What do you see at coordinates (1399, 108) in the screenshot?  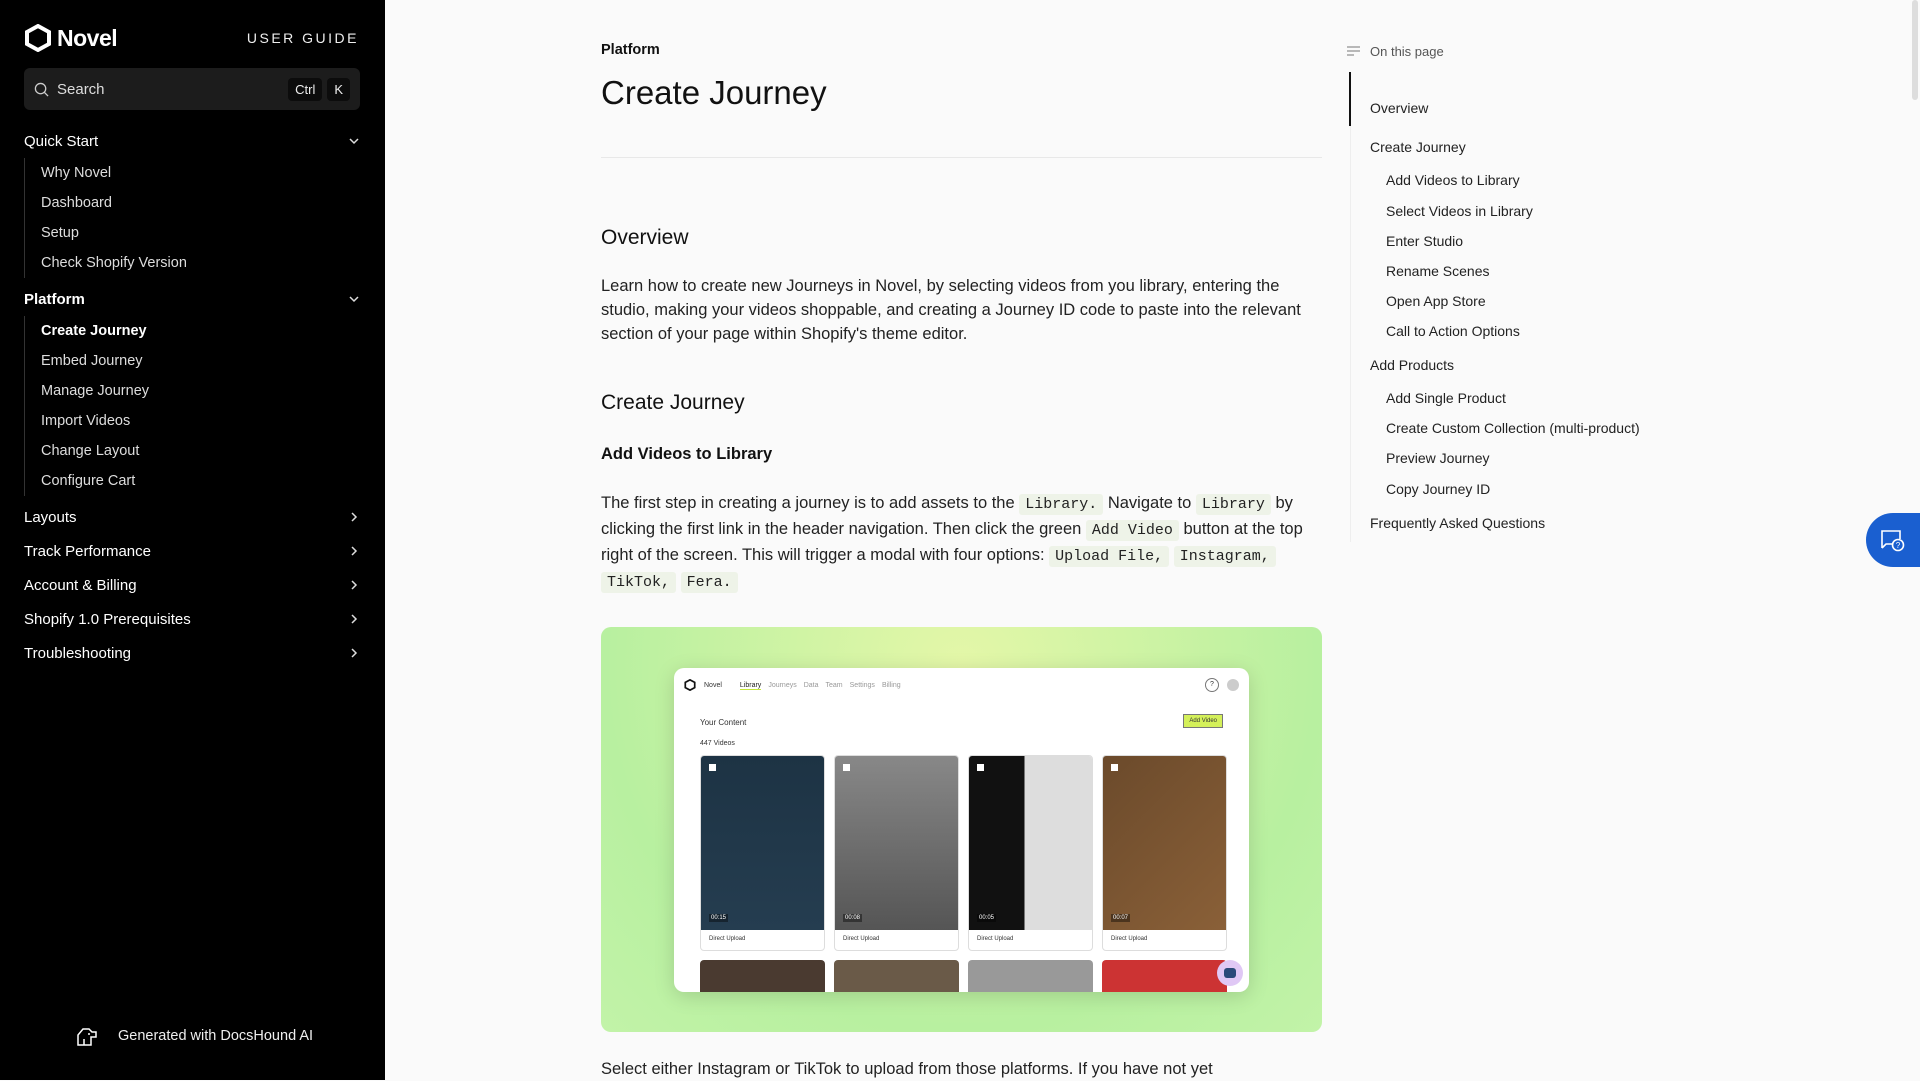 I see `toc-item: Overview` at bounding box center [1399, 108].